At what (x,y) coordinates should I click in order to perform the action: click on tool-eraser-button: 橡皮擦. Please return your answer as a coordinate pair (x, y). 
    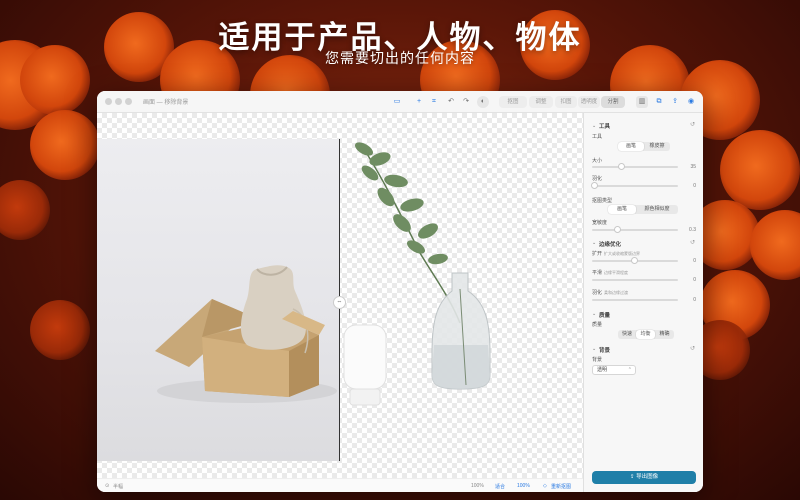
    Looking at the image, I should click on (657, 146).